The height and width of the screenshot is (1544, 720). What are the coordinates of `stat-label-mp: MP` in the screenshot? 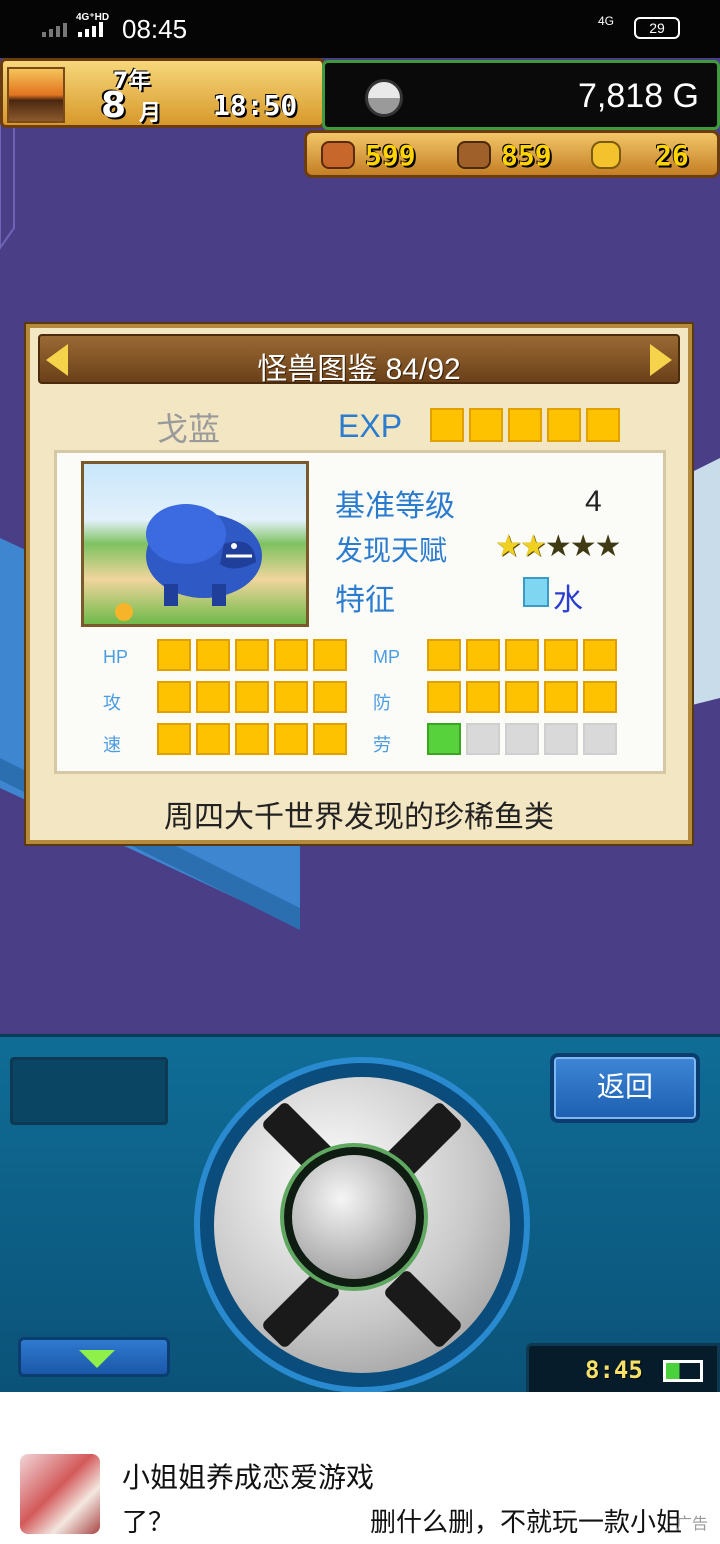 It's located at (386, 657).